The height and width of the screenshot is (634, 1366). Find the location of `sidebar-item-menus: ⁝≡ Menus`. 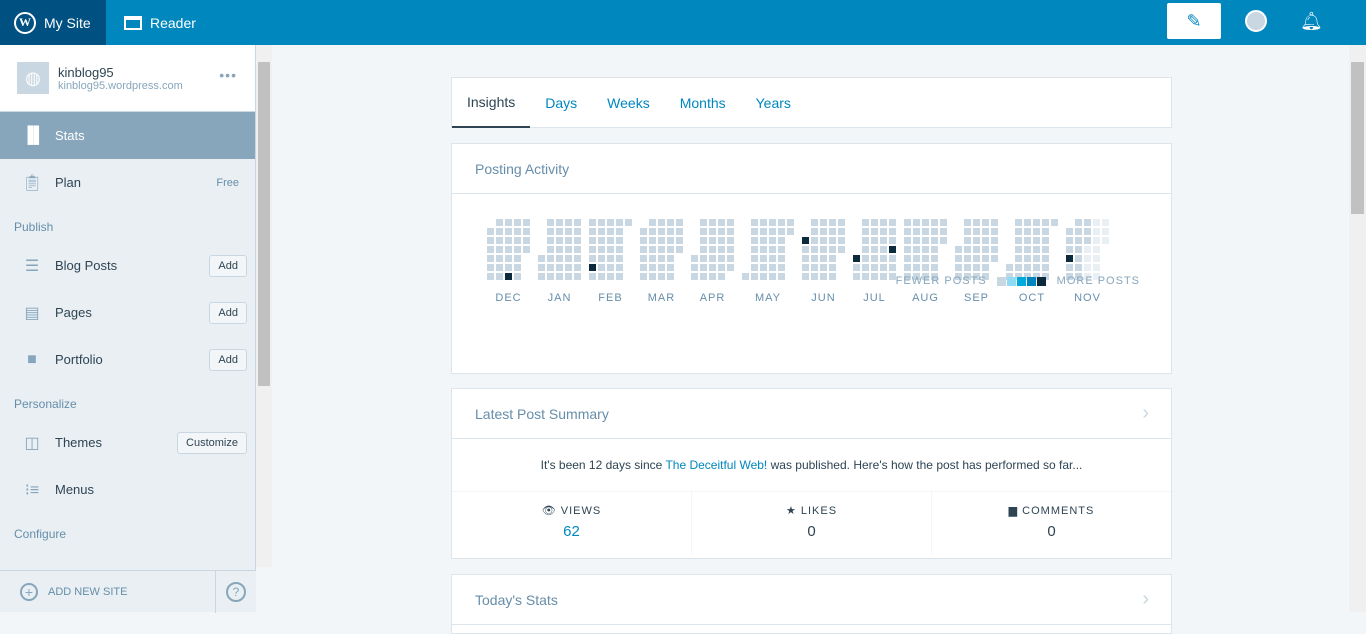

sidebar-item-menus: ⁝≡ Menus is located at coordinates (127, 489).